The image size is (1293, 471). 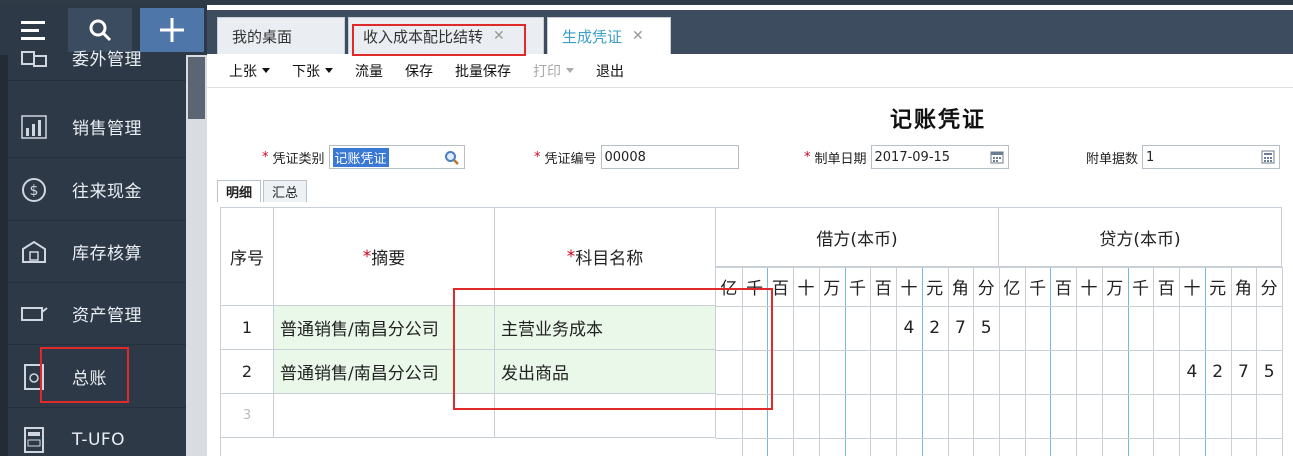 What do you see at coordinates (553, 71) in the screenshot?
I see `print-button: 打印` at bounding box center [553, 71].